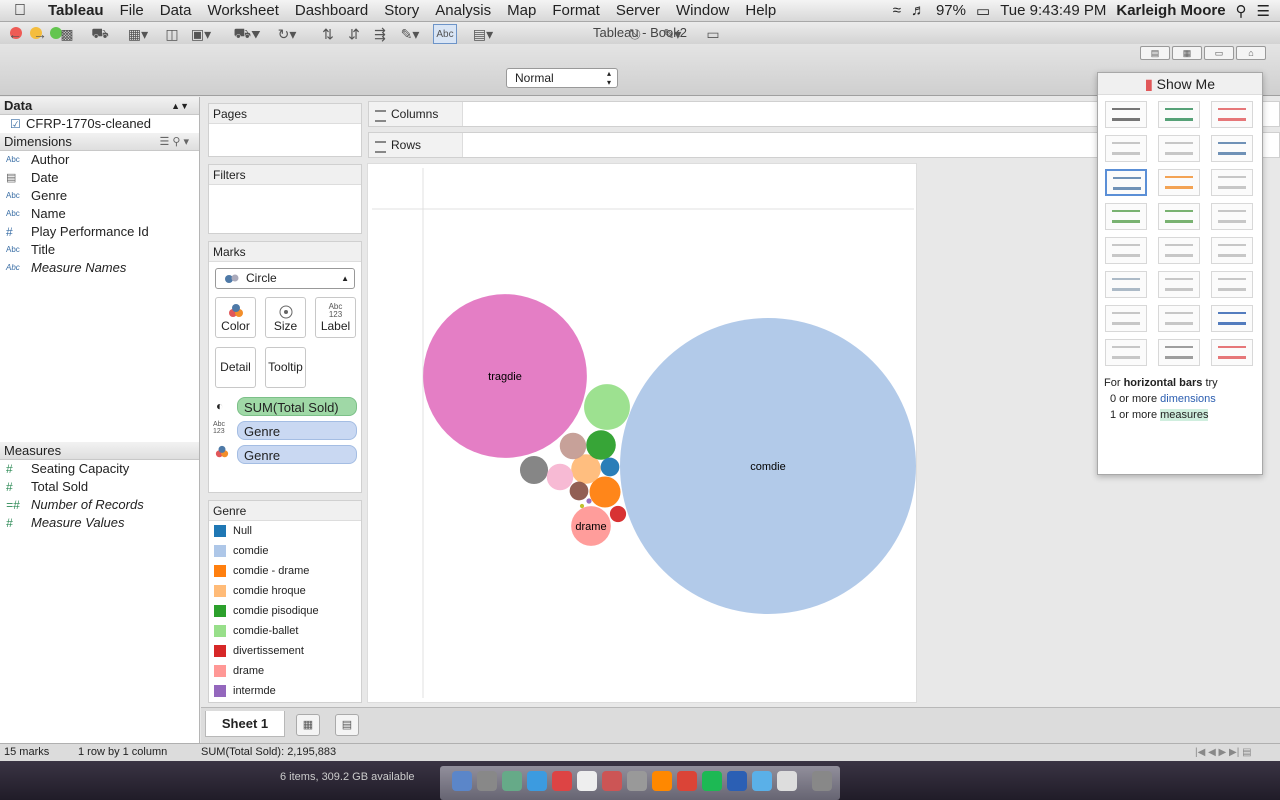 The height and width of the screenshot is (800, 1280). What do you see at coordinates (99, 178) in the screenshot?
I see `dimension-field: ▤ Date` at bounding box center [99, 178].